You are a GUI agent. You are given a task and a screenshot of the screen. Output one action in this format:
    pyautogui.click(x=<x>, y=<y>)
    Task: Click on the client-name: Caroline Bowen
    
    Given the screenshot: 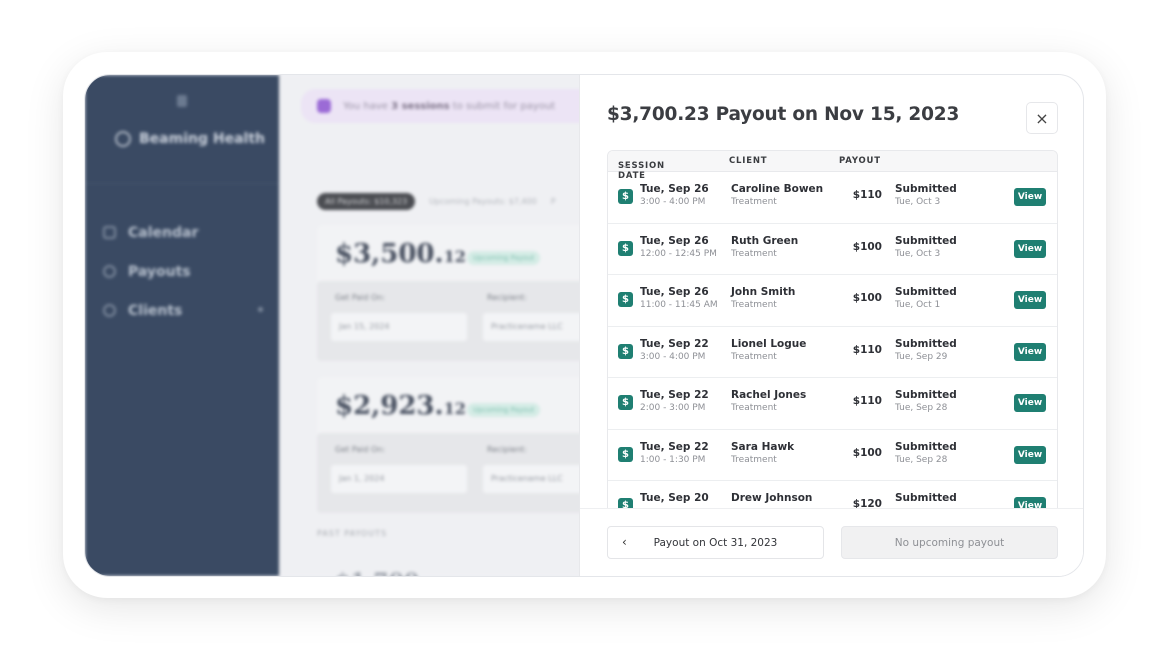 What is the action you would take?
    pyautogui.click(x=777, y=189)
    